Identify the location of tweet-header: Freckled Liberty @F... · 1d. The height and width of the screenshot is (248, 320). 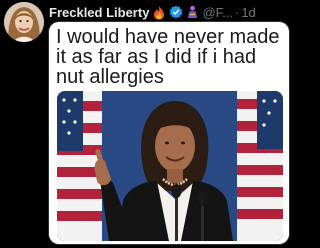
(174, 12).